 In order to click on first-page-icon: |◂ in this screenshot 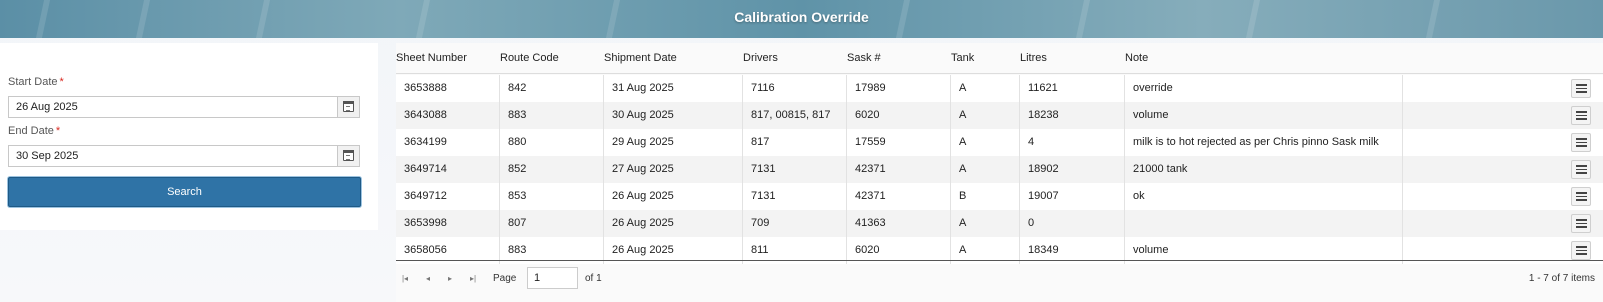, I will do `click(405, 279)`.